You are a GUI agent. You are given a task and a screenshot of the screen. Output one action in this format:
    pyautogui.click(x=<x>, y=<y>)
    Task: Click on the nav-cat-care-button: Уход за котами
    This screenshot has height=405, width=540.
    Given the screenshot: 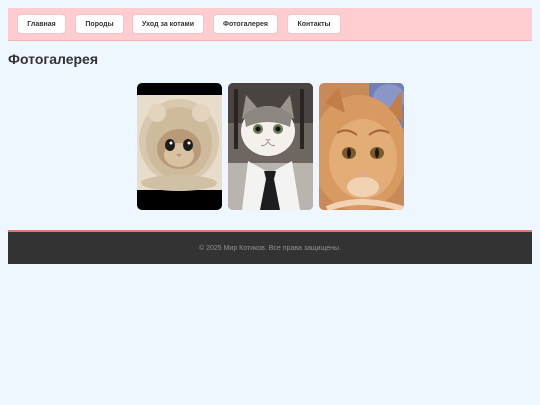 What is the action you would take?
    pyautogui.click(x=168, y=24)
    